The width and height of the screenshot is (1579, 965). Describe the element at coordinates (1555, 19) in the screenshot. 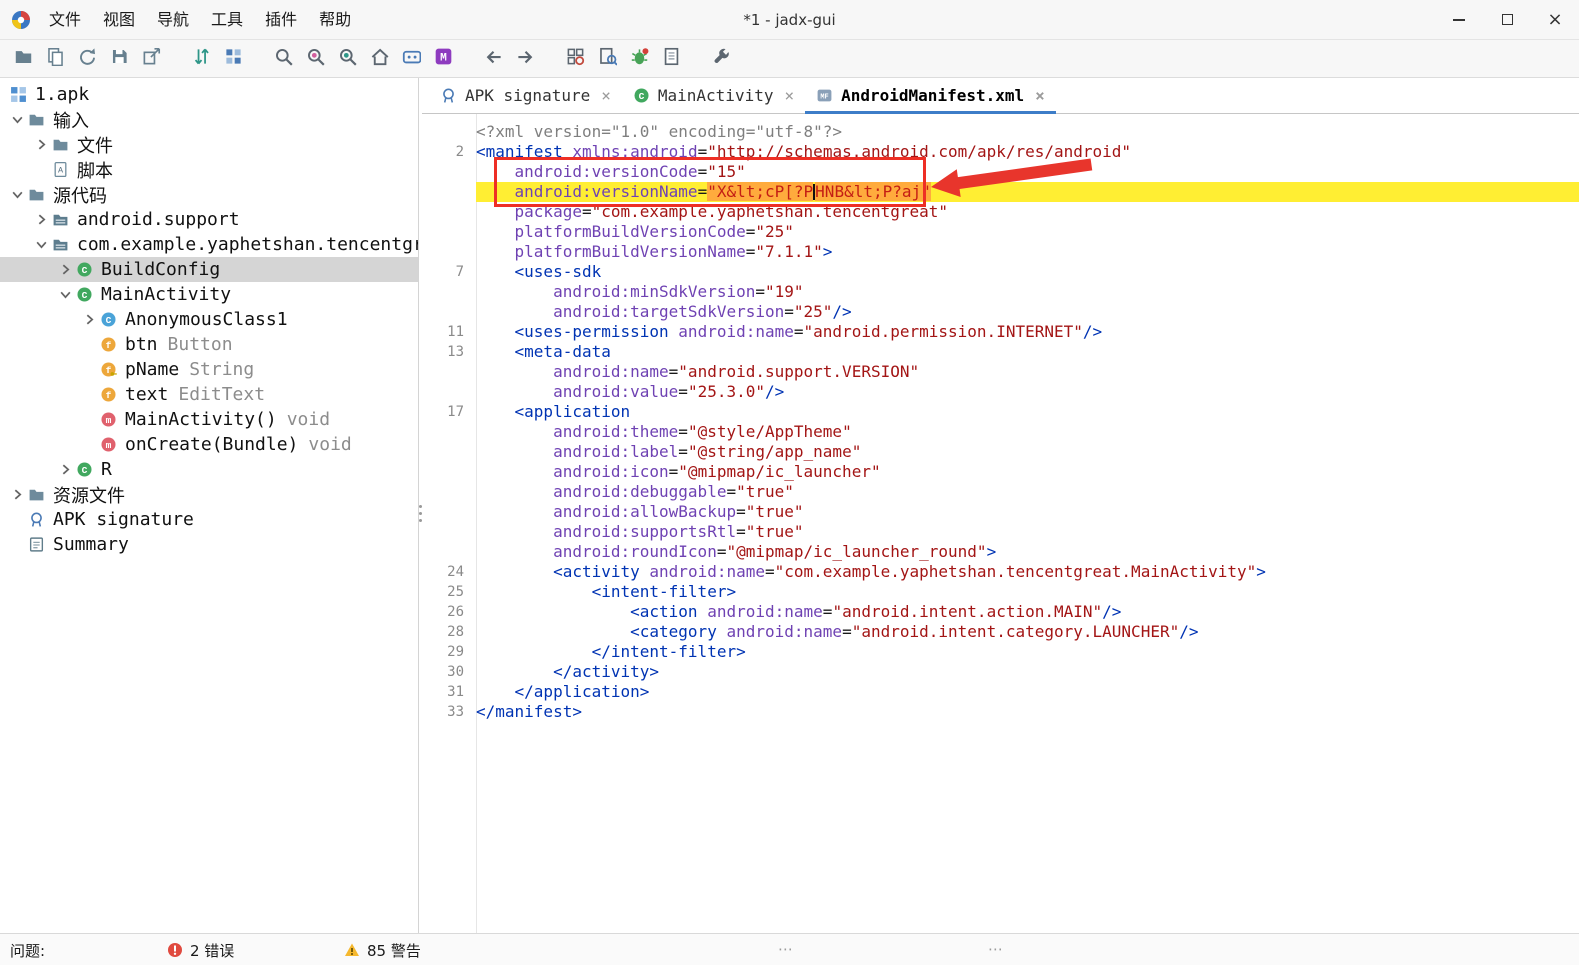

I see `close-button: ×` at that location.